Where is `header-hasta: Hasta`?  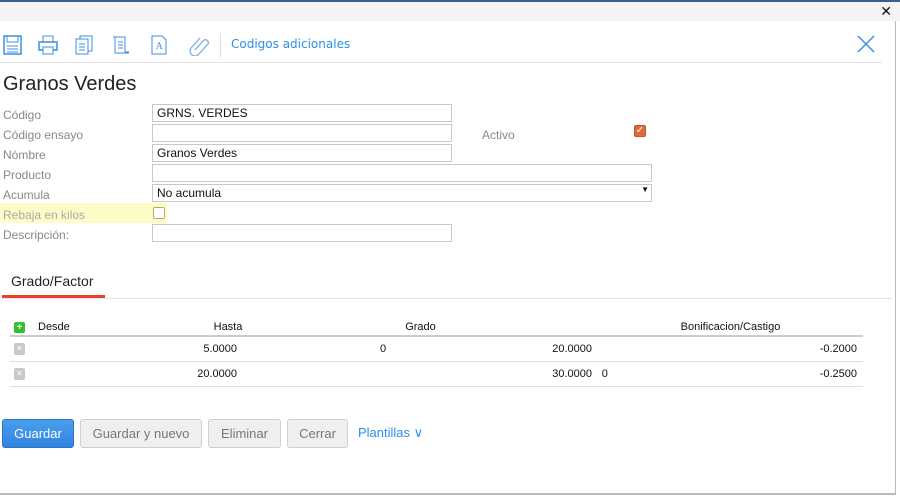
header-hasta: Hasta is located at coordinates (228, 327).